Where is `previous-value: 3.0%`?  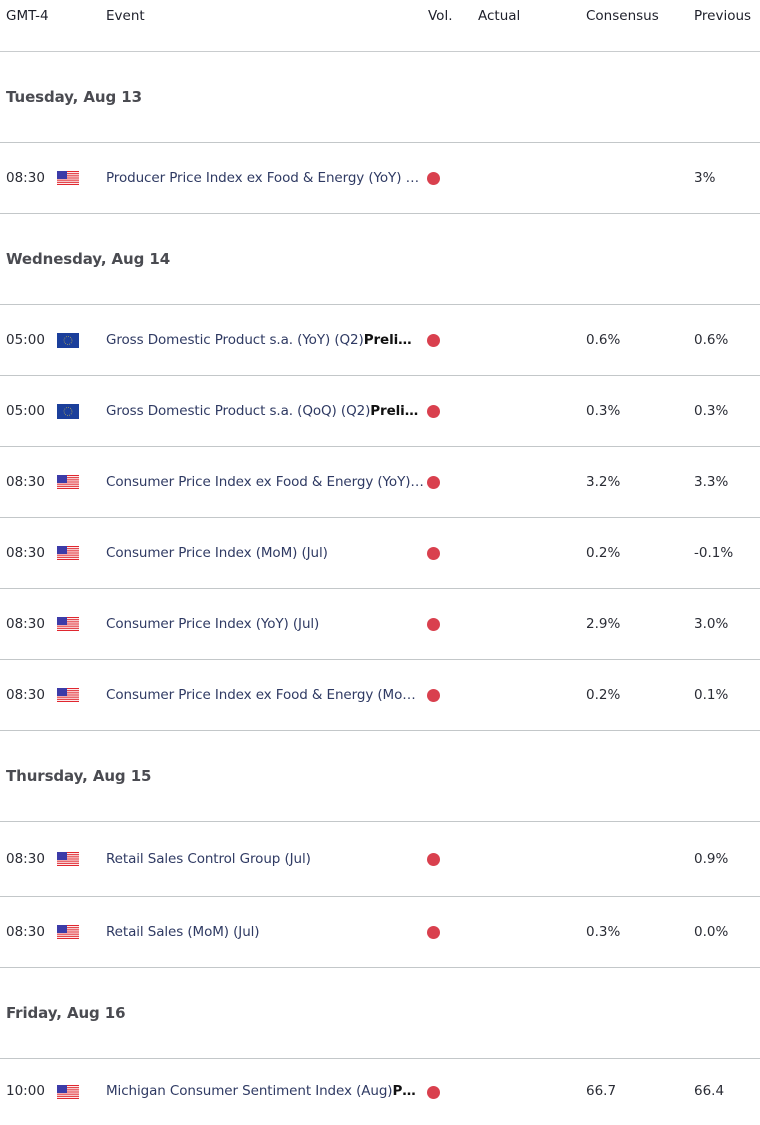
previous-value: 3.0% is located at coordinates (711, 623).